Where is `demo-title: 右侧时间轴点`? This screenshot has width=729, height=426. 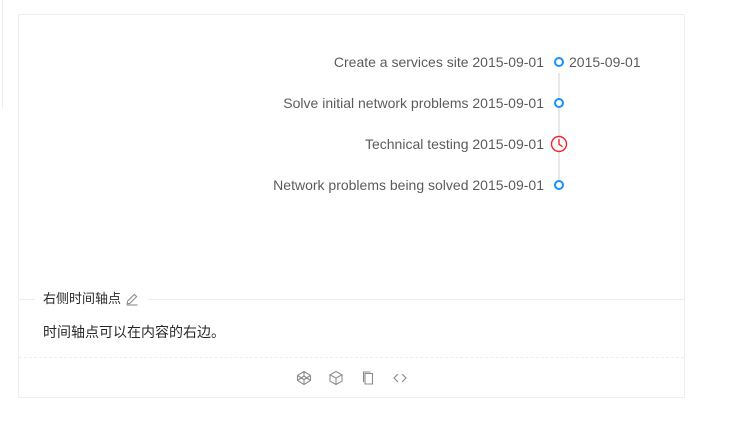 demo-title: 右侧时间轴点 is located at coordinates (91, 299).